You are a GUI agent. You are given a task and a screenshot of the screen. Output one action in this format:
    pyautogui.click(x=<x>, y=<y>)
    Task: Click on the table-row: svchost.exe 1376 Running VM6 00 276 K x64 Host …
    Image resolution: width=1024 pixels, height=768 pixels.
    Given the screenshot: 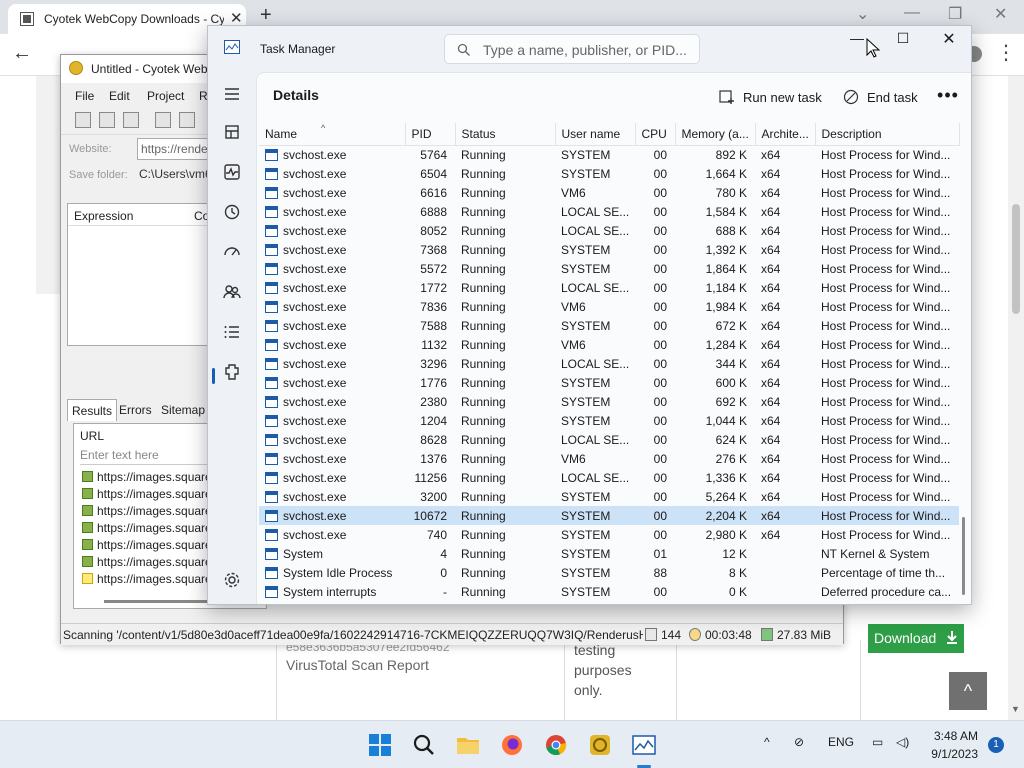 What is the action you would take?
    pyautogui.click(x=609, y=458)
    